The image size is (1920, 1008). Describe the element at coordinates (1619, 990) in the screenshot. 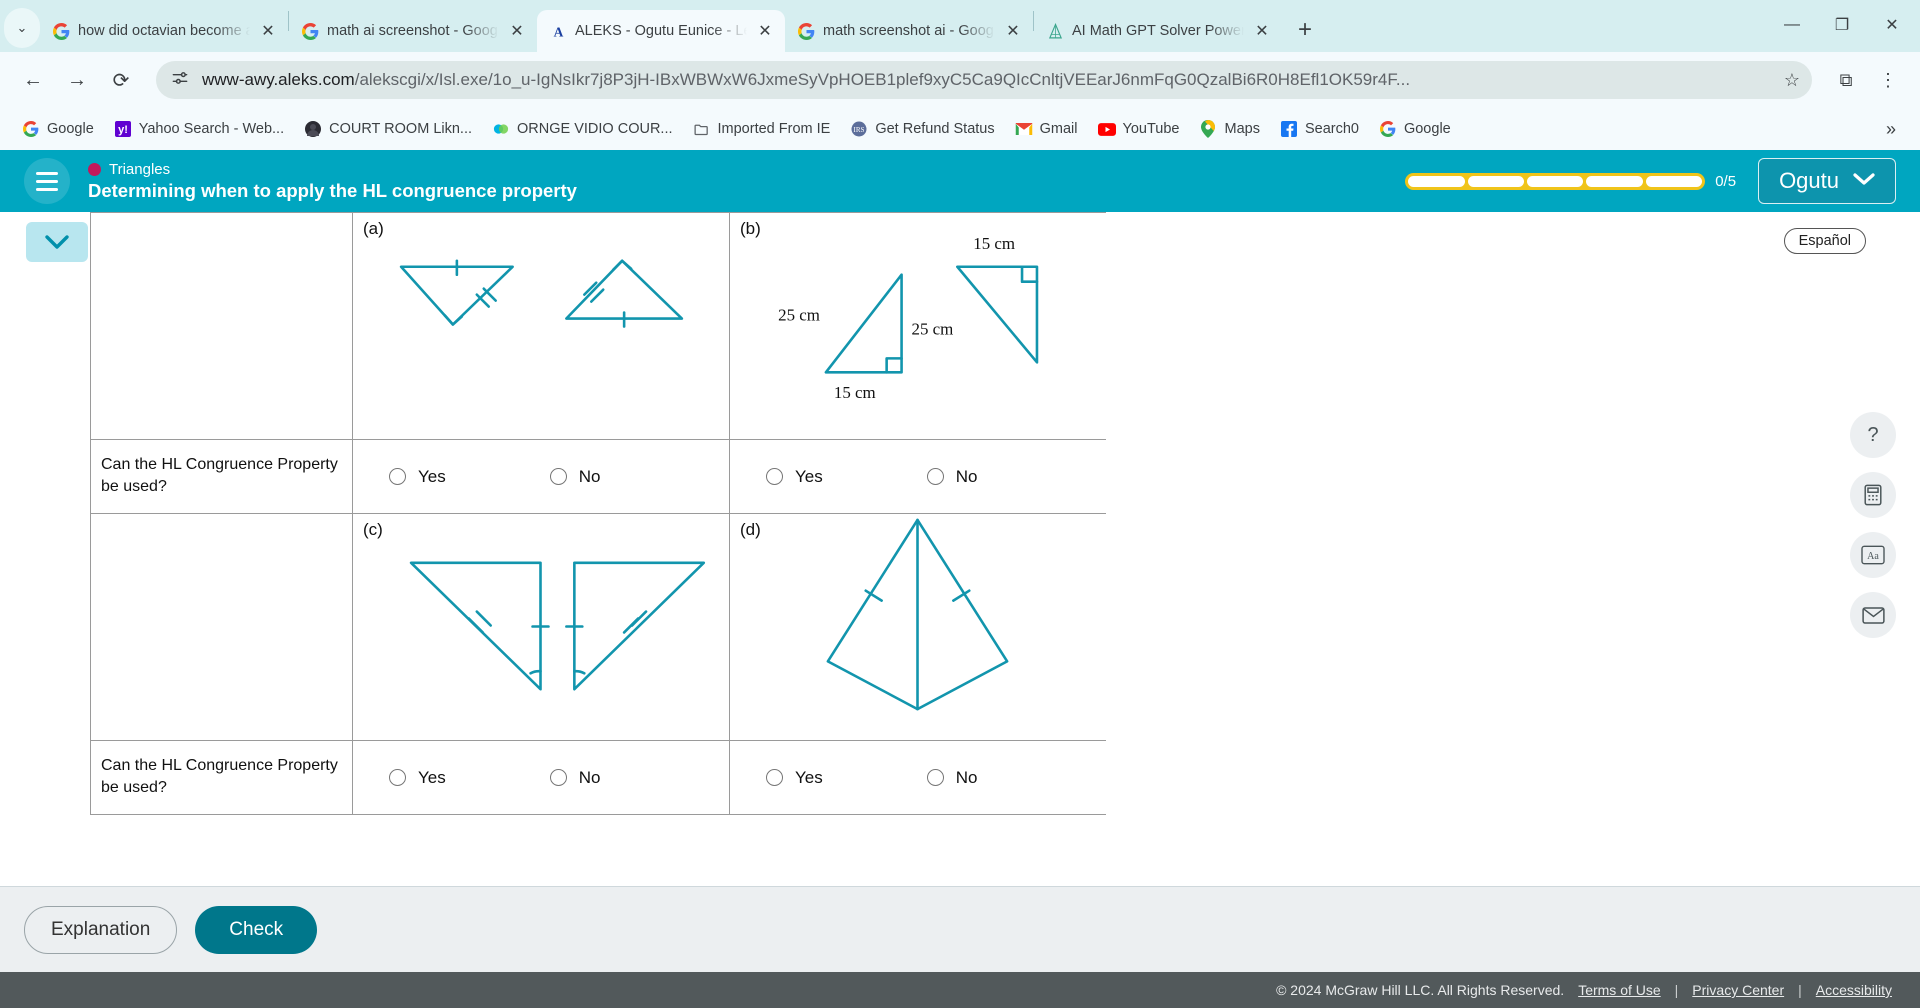

I see `terms-of-use-link: Terms of Use` at that location.